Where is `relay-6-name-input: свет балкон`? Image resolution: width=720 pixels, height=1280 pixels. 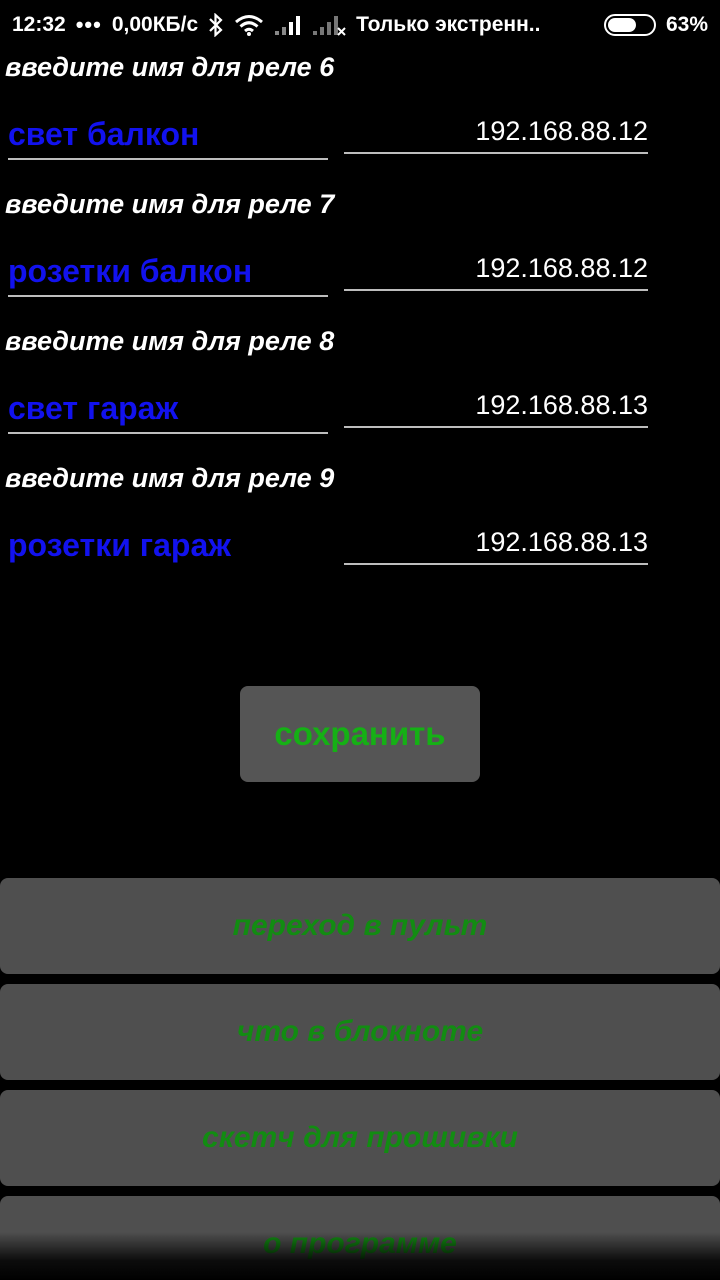 relay-6-name-input: свет балкон is located at coordinates (168, 137).